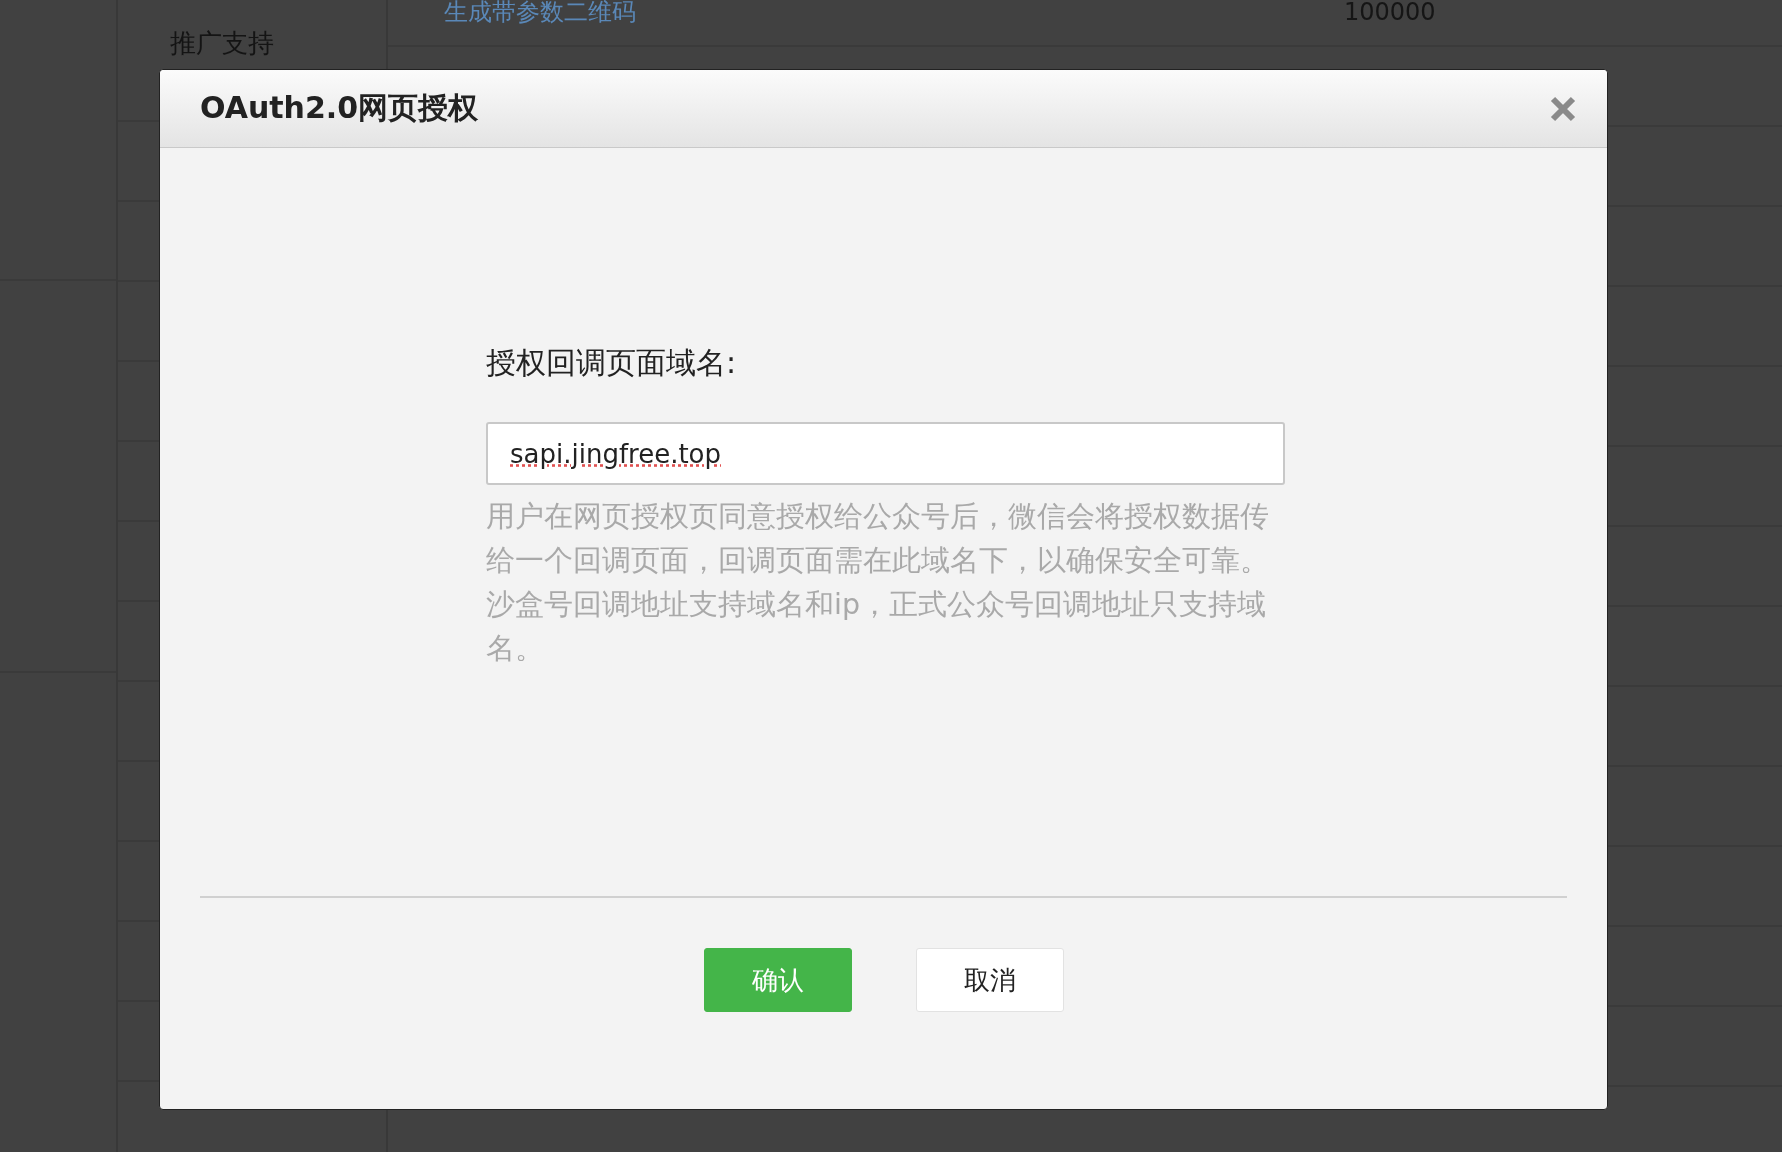 Image resolution: width=1782 pixels, height=1152 pixels. What do you see at coordinates (612, 363) in the screenshot?
I see `field-label: 授权回调页面域名:` at bounding box center [612, 363].